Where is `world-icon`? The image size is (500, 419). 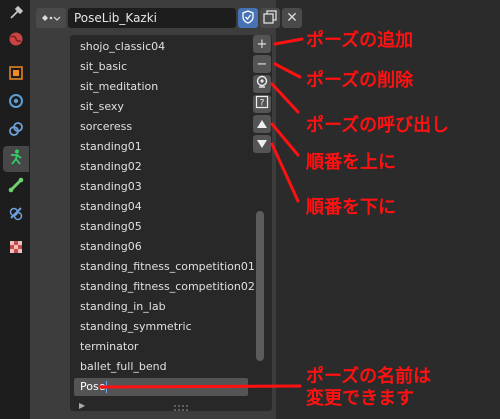
world-icon is located at coordinates (16, 41).